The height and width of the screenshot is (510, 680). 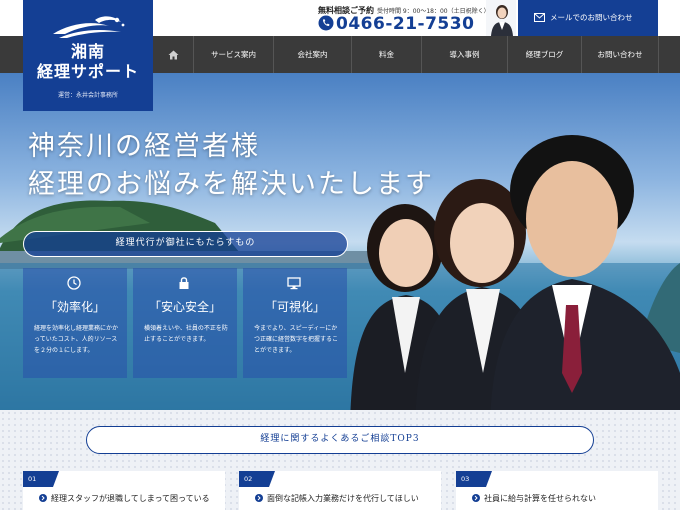 What do you see at coordinates (337, 498) in the screenshot?
I see `faq-text: 面倒な記帳入力業務だけを代行してほしい` at bounding box center [337, 498].